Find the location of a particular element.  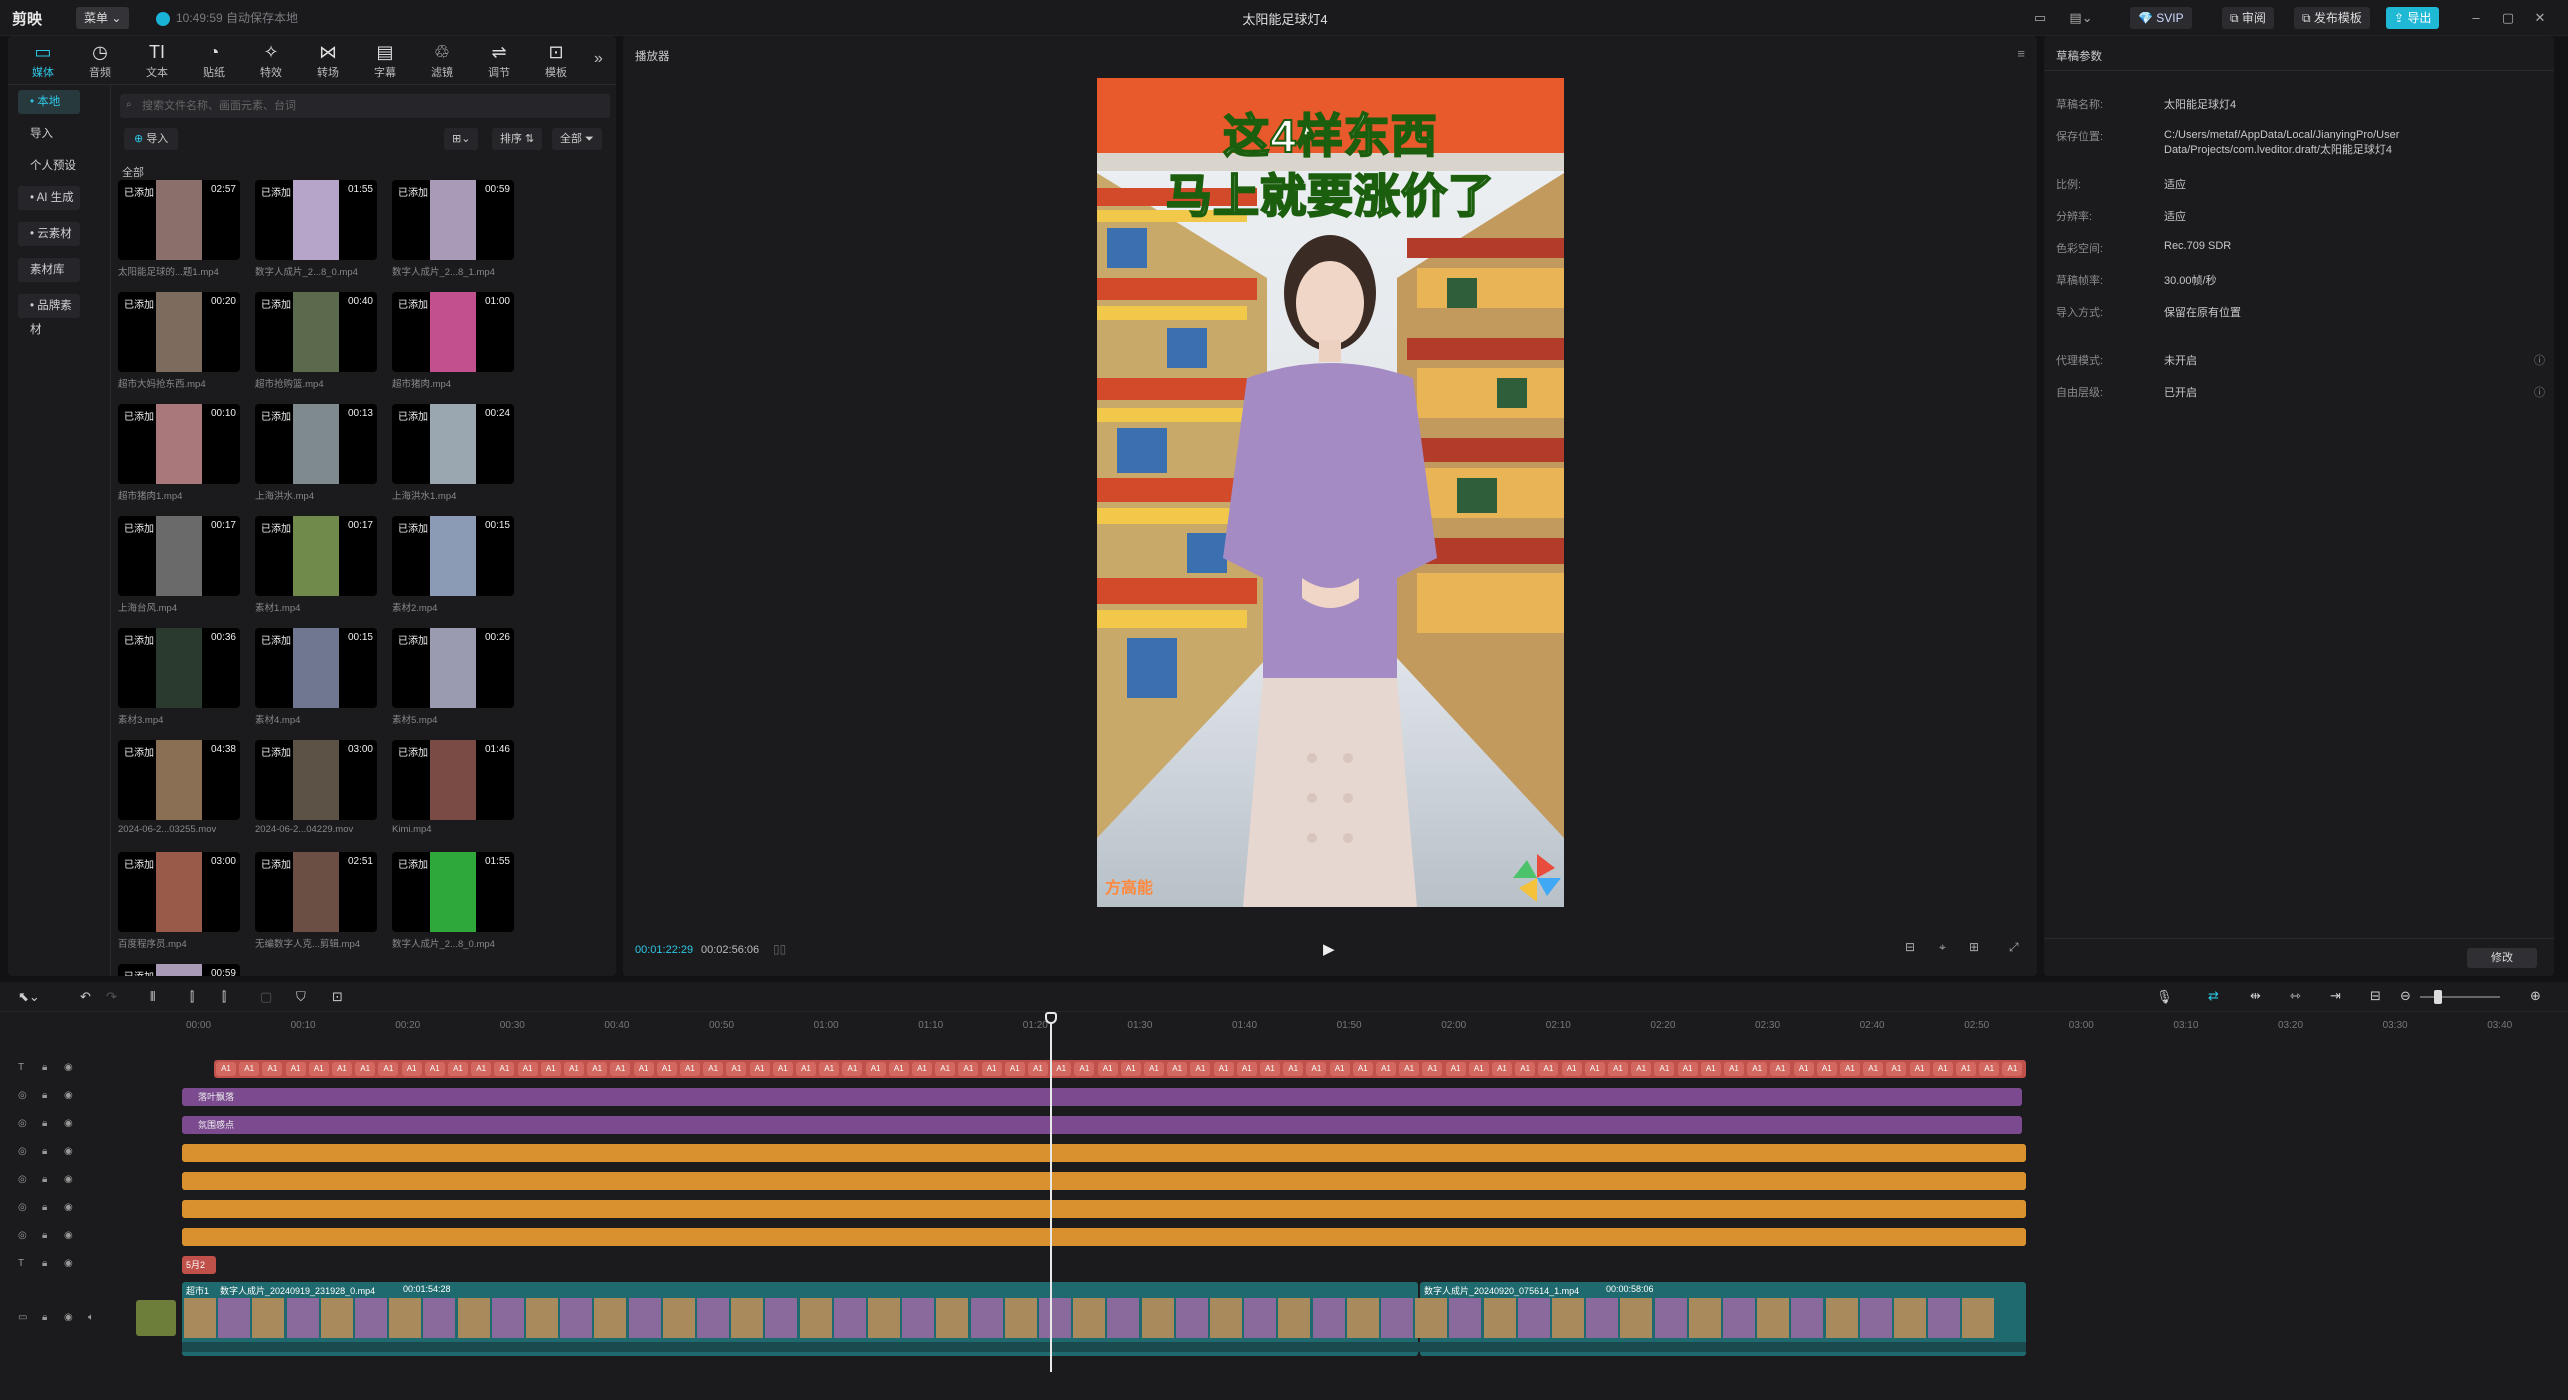

sidenav-item: • 云素材 is located at coordinates (49, 234).